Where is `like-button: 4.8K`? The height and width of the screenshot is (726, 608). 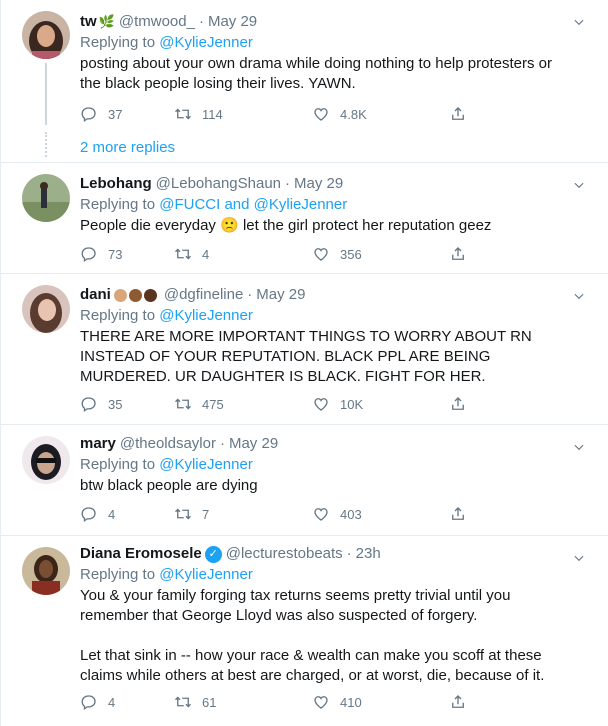
like-button: 4.8K is located at coordinates (380, 114).